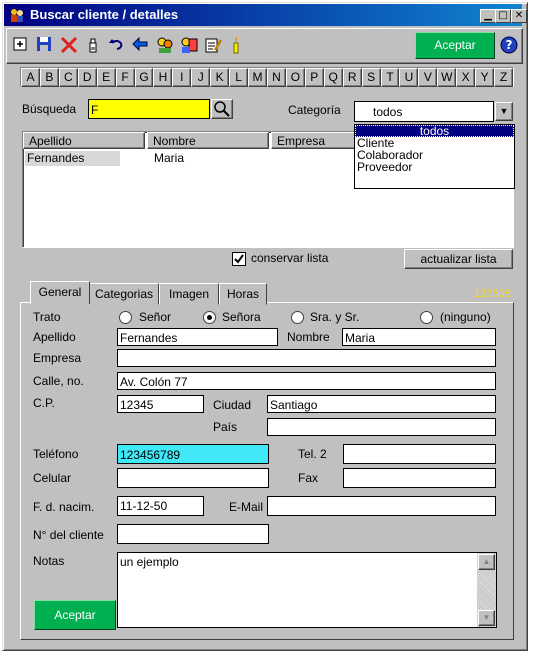 The width and height of the screenshot is (534, 654). I want to click on save-button, so click(45, 45).